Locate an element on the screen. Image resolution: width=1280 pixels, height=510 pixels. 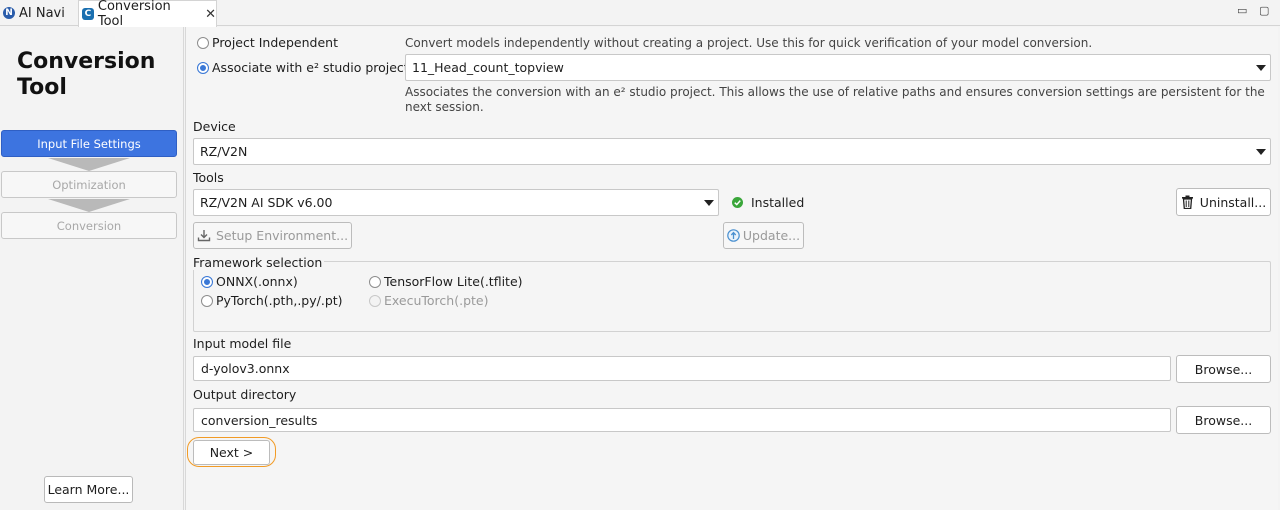
project-independent-option: Project Independent is located at coordinates (267, 42).